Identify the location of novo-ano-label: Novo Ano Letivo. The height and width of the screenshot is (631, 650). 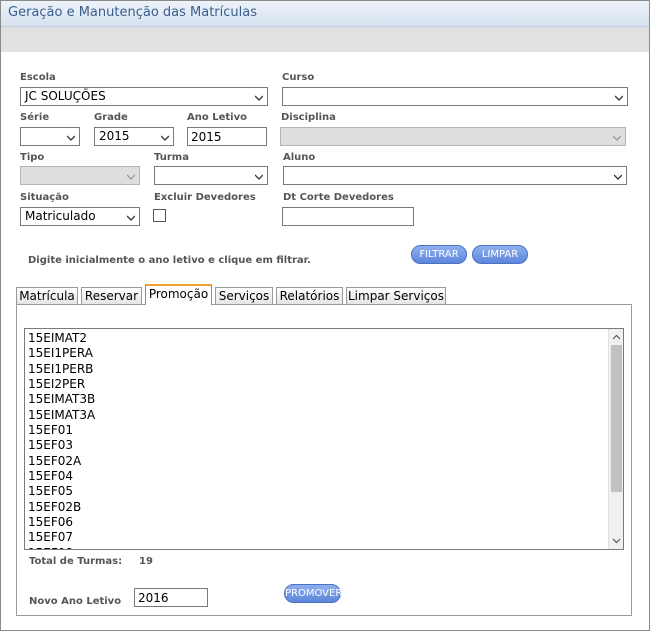
(75, 601).